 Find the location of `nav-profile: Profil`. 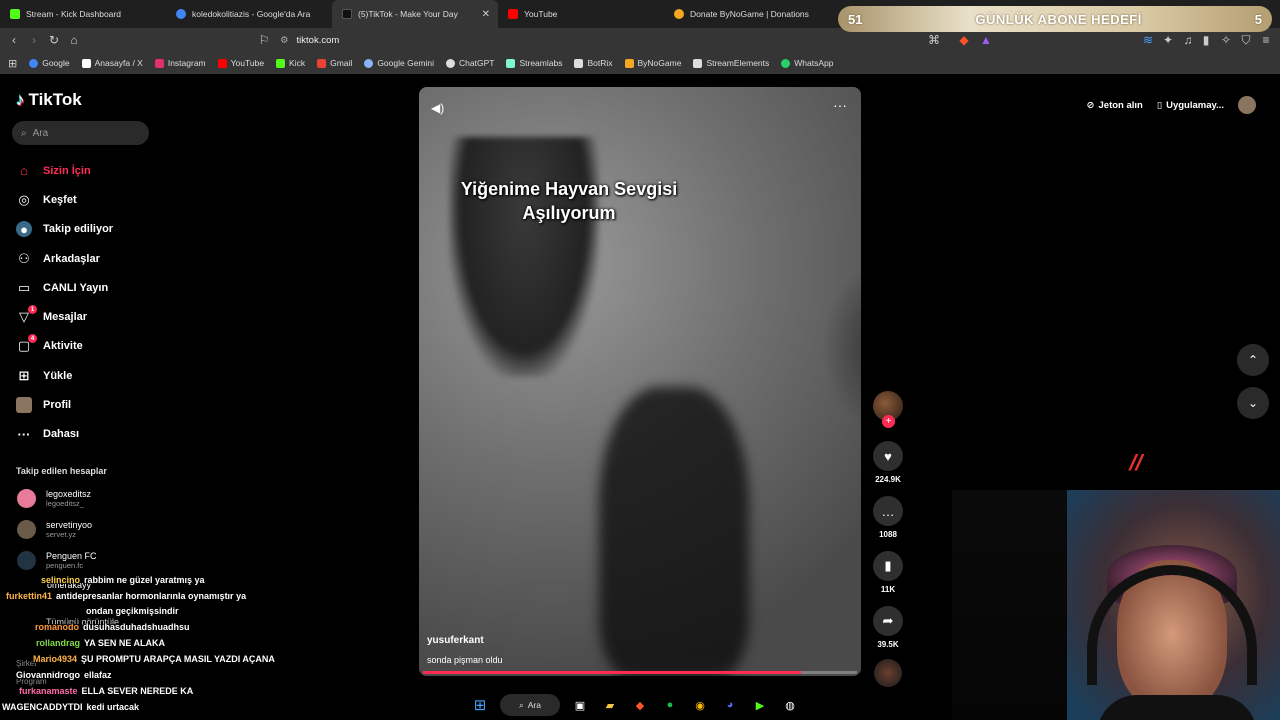

nav-profile: Profil is located at coordinates (86, 404).